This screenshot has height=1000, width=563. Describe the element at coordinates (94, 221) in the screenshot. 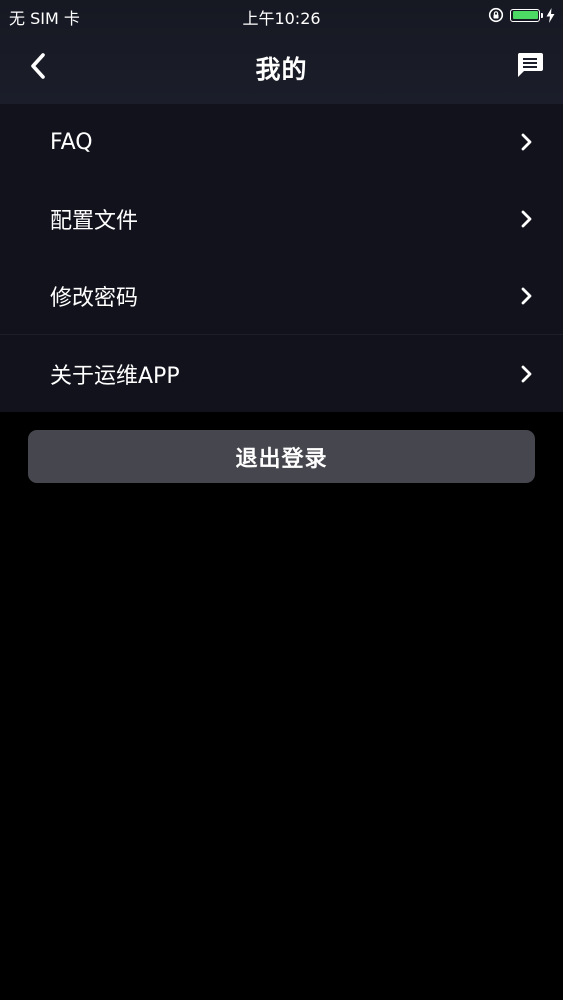

I see `menu-item-label: 配置文件` at that location.